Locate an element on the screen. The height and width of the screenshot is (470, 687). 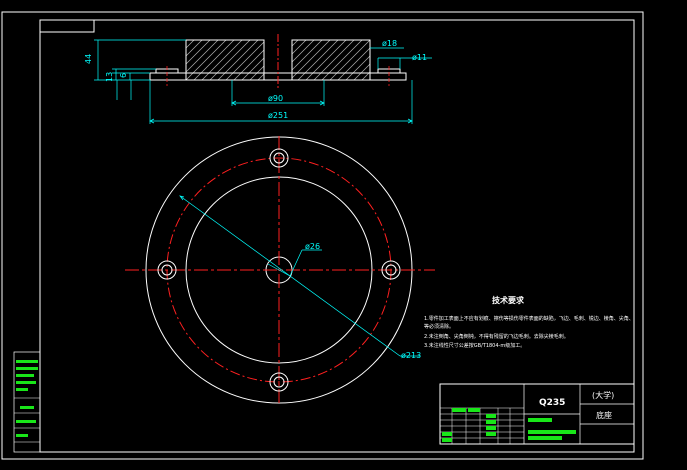
tech-req-line-2: 等必须清除。 is located at coordinates (439, 326).